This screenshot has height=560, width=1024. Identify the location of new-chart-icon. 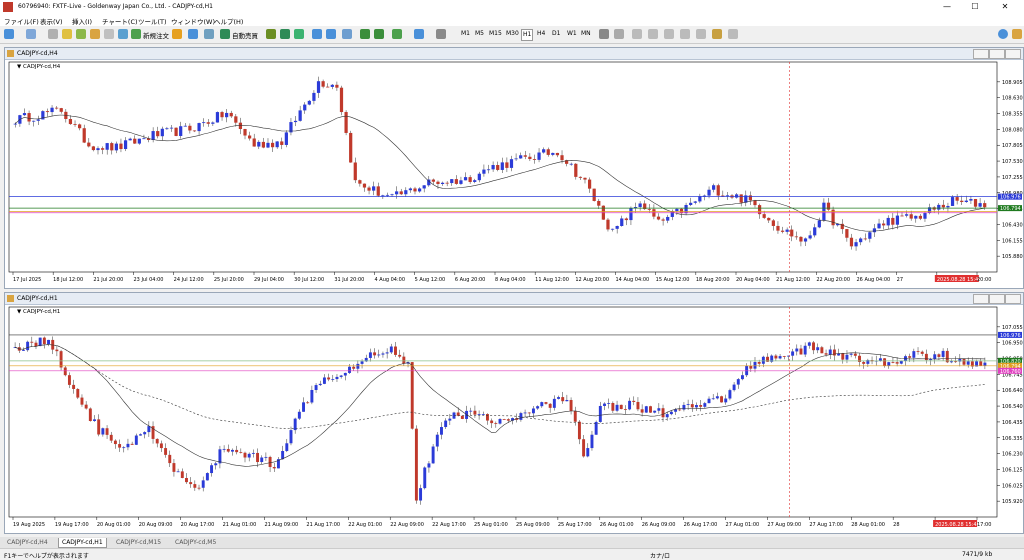
(9, 34).